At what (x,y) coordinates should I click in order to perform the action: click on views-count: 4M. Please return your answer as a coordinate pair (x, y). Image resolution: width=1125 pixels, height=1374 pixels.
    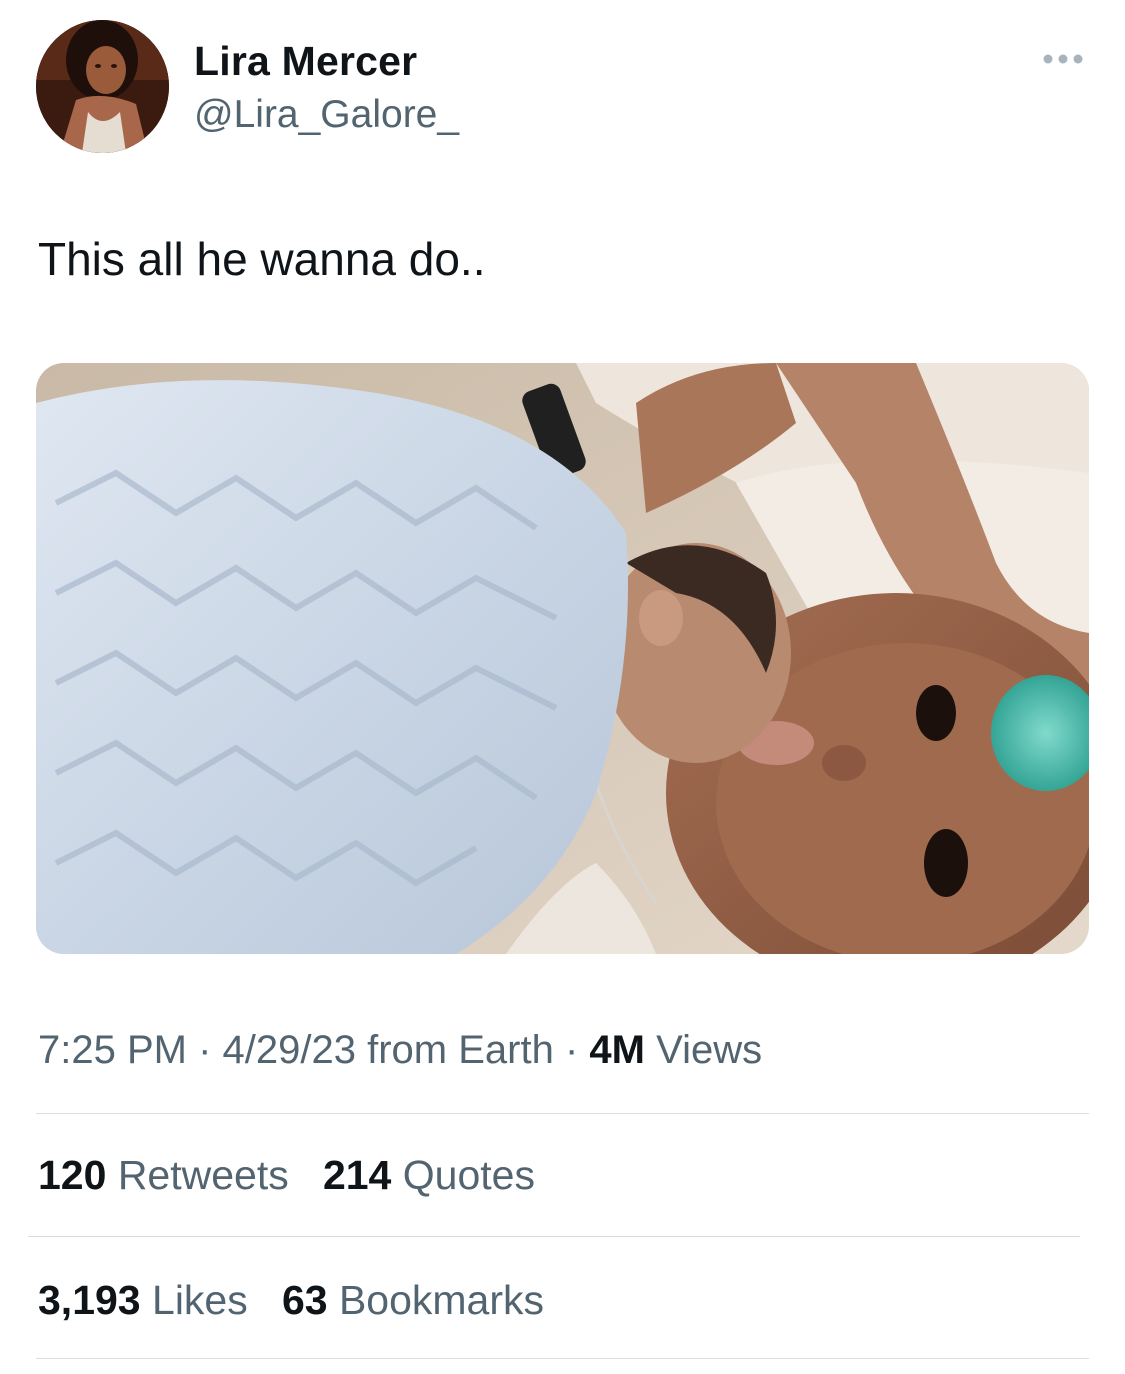
    Looking at the image, I should click on (617, 1050).